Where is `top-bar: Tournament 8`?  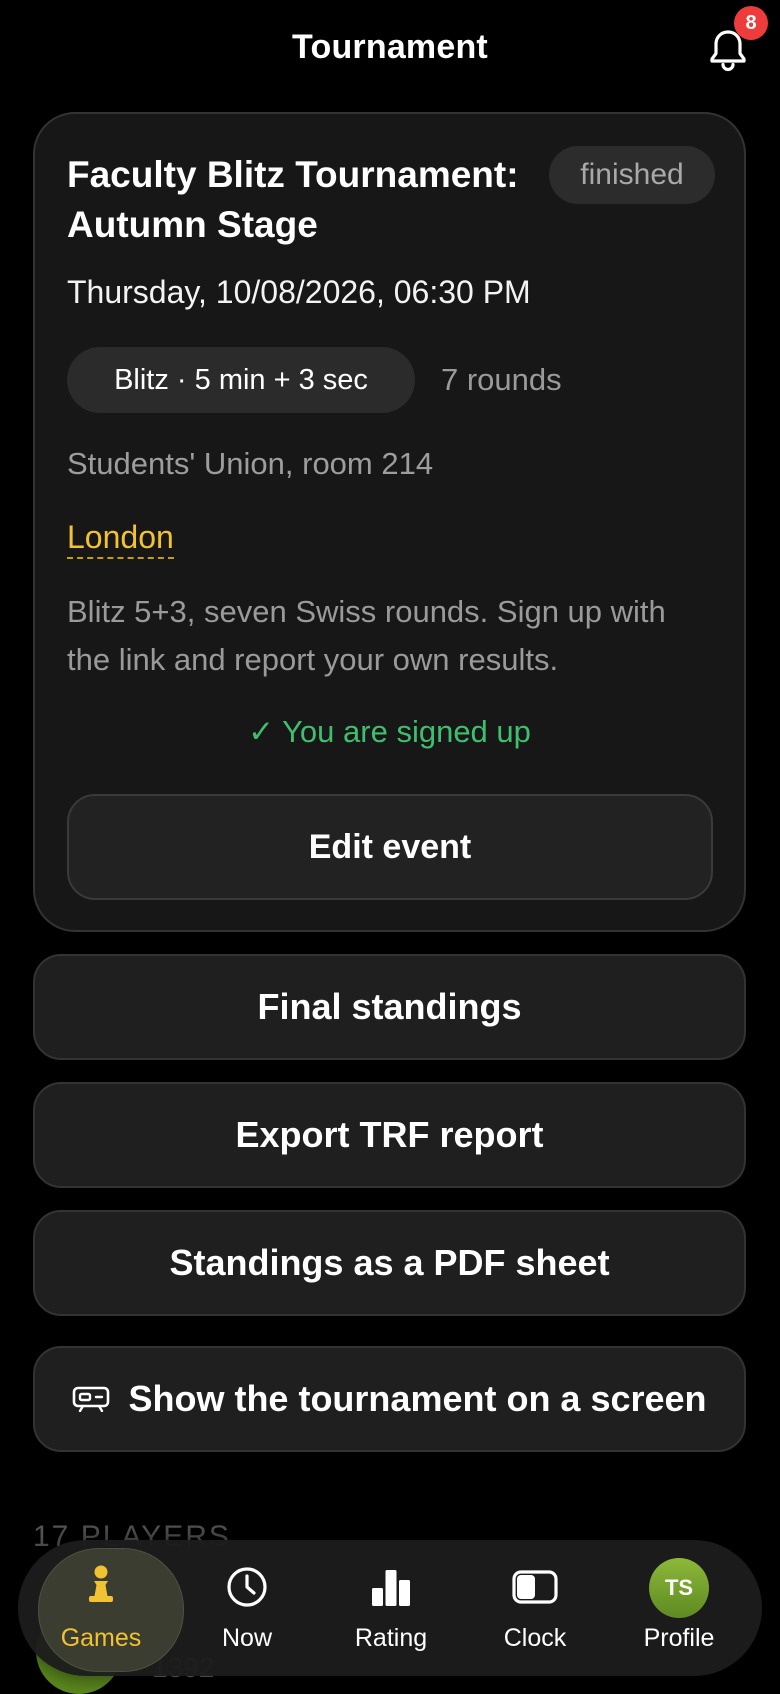
top-bar: Tournament 8 is located at coordinates (390, 50).